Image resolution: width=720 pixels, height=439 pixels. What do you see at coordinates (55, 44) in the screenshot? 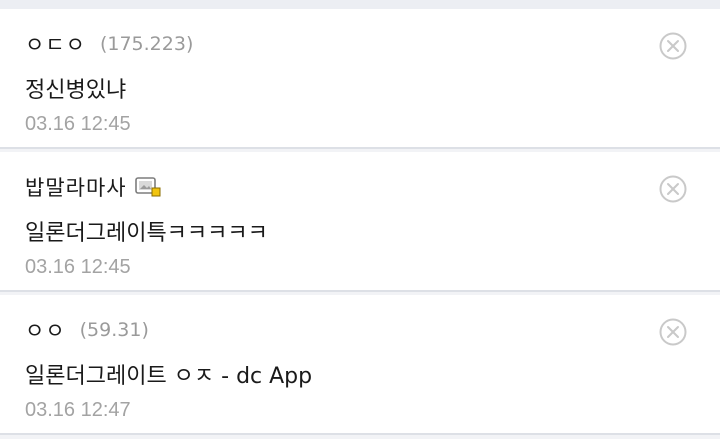
I see `comment-nickname: ㅇㄷㅇ` at bounding box center [55, 44].